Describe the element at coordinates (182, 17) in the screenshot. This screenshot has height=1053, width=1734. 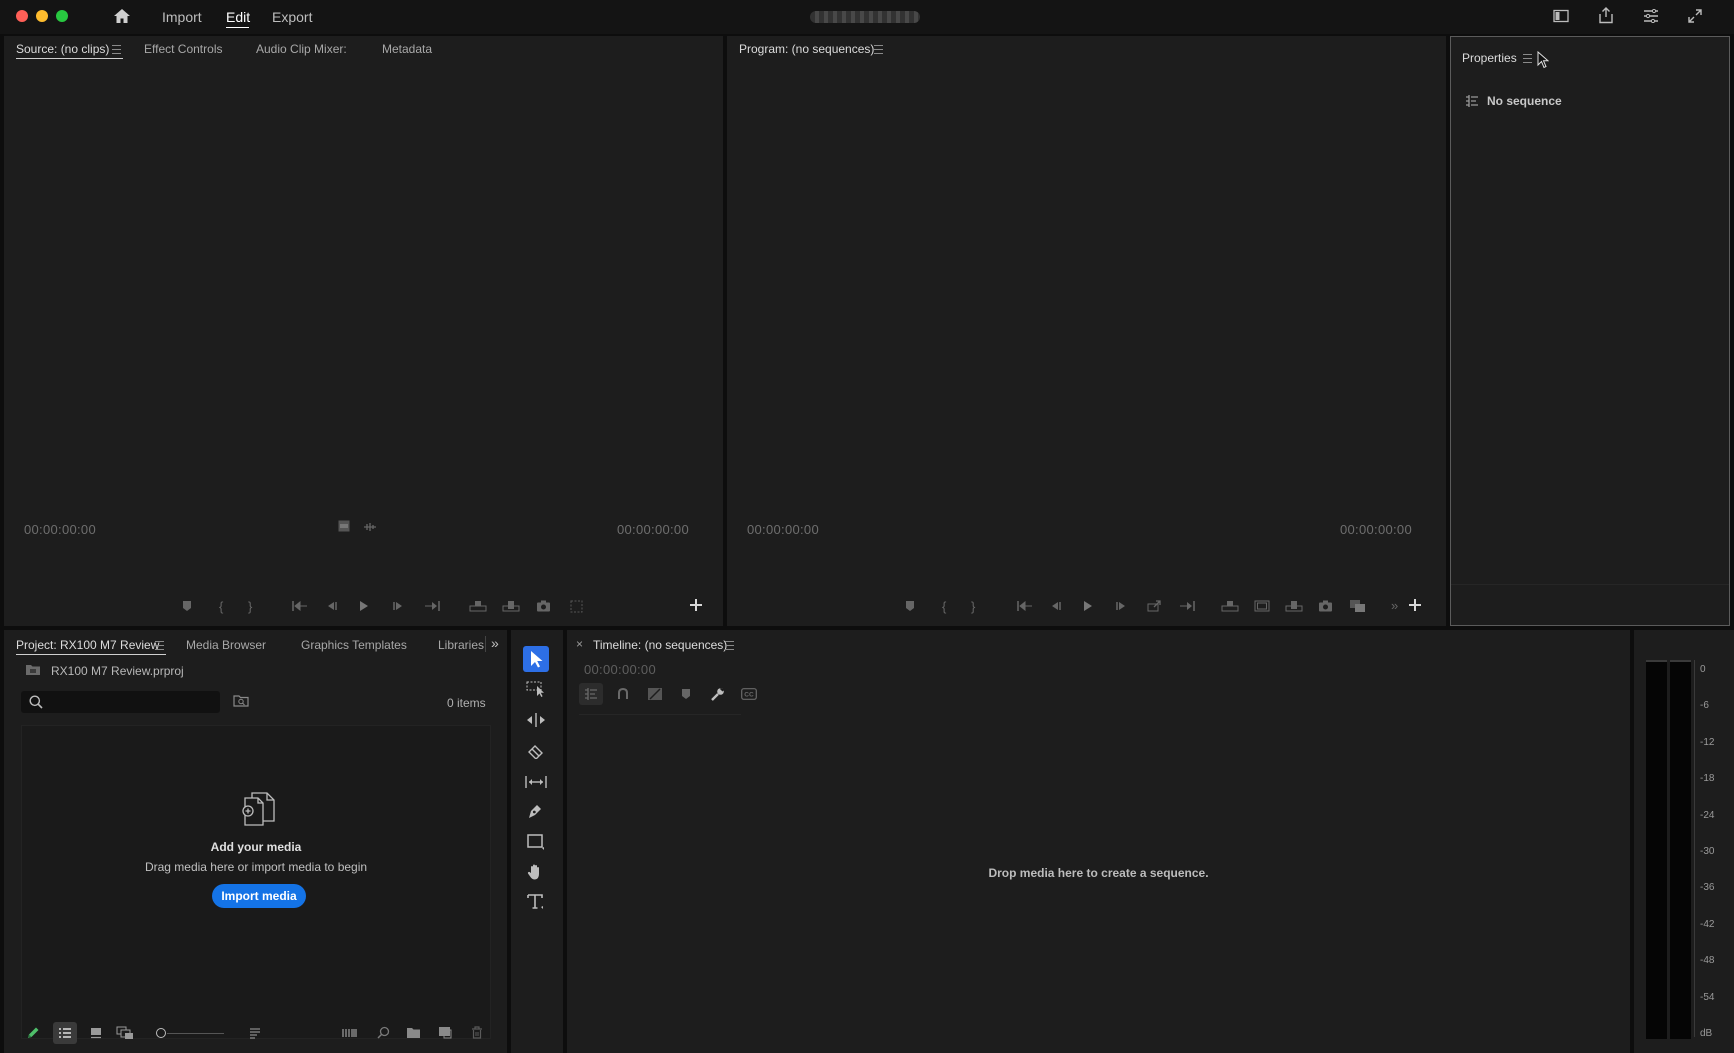
I see `menu-import: Import` at that location.